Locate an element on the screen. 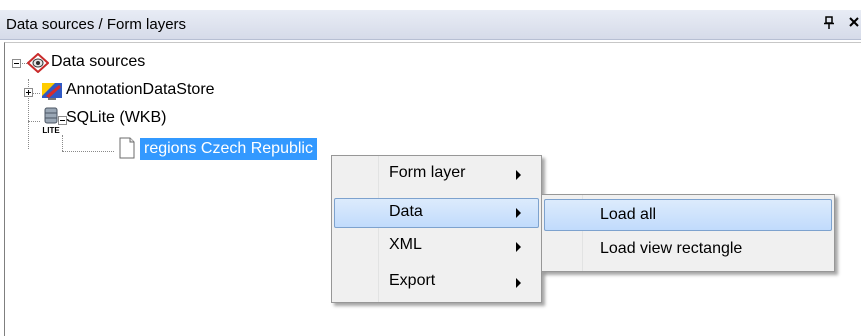 This screenshot has height=336, width=861. annotation-datastore-icon is located at coordinates (52, 93).